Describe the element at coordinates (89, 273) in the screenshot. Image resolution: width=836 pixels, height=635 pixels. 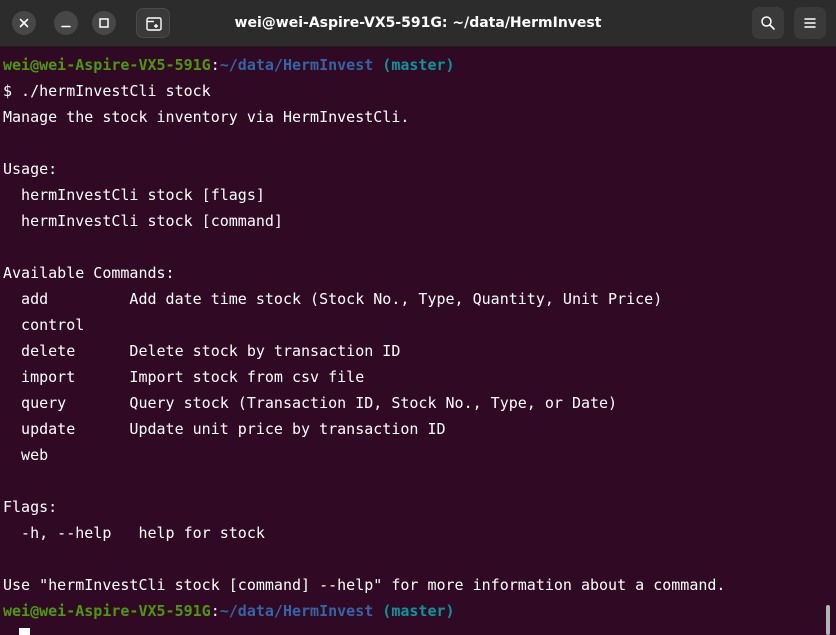
I see `output-line: Available Commands:` at that location.